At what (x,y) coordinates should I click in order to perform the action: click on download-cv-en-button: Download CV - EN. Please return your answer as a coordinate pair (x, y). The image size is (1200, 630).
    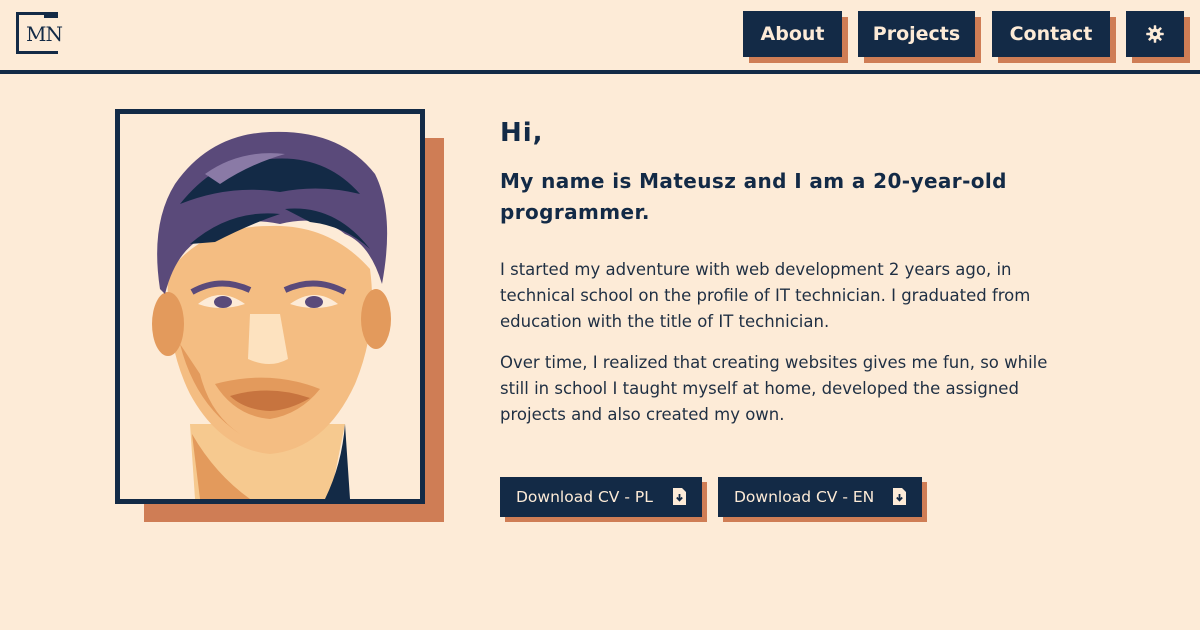
    Looking at the image, I should click on (820, 497).